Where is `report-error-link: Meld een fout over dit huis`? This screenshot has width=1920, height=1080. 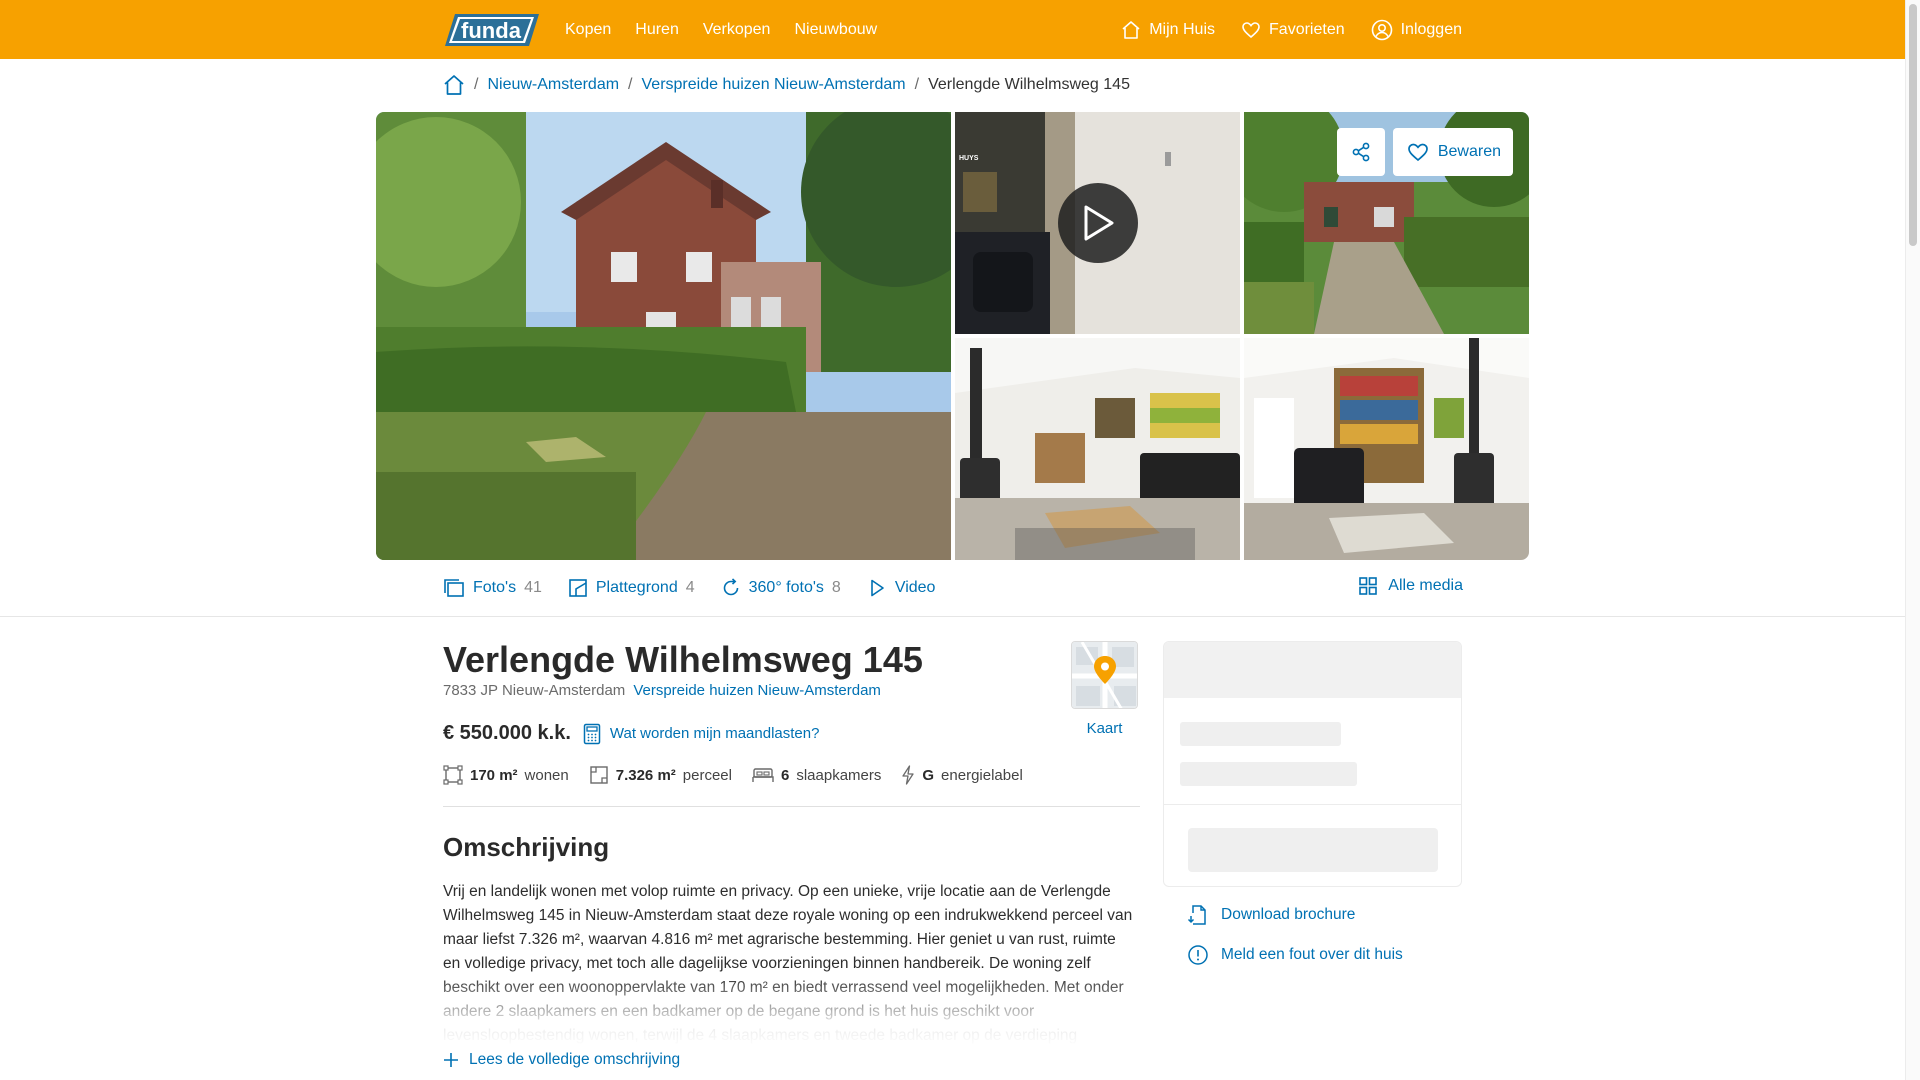 report-error-link: Meld een fout over dit huis is located at coordinates (1295, 955).